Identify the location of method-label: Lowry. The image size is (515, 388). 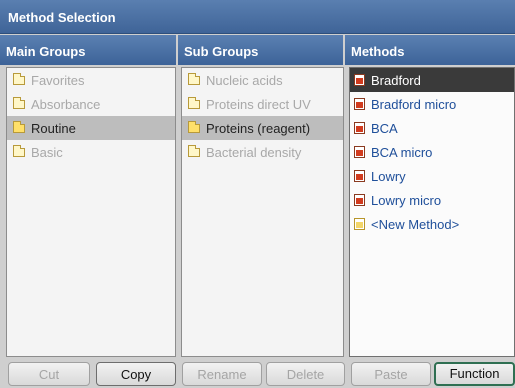
(388, 176).